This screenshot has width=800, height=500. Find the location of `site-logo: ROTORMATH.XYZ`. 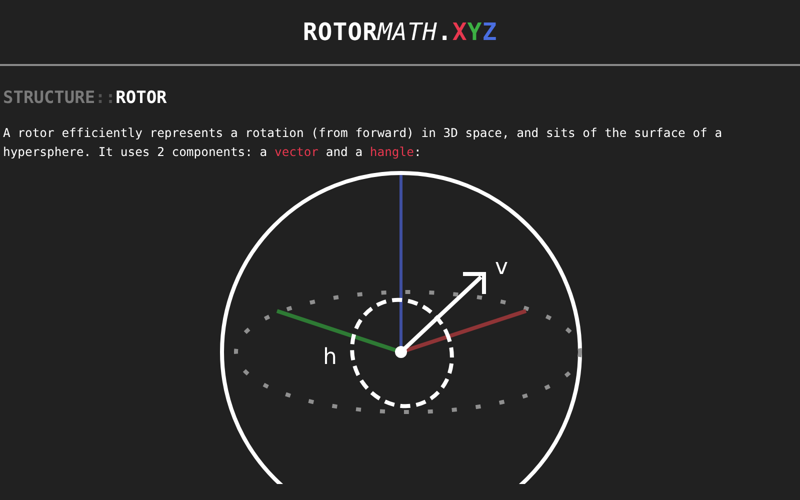

site-logo: ROTORMATH.XYZ is located at coordinates (400, 32).